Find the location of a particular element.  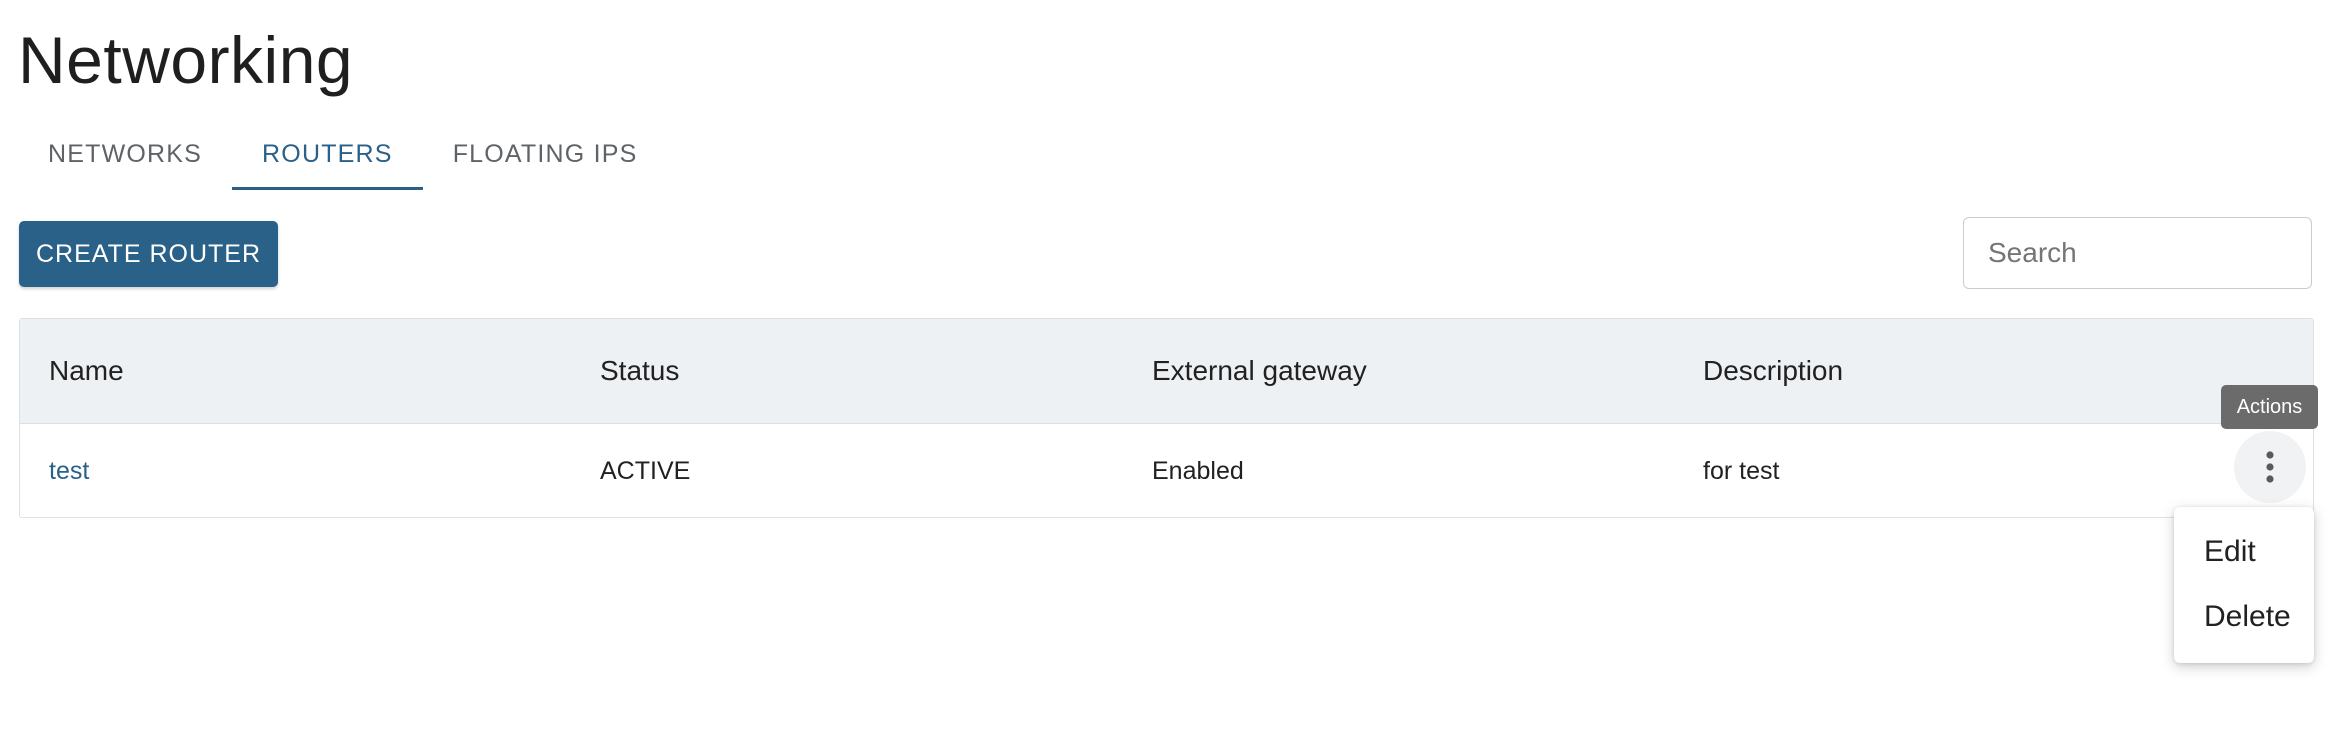

router-name-link: test is located at coordinates (69, 471).